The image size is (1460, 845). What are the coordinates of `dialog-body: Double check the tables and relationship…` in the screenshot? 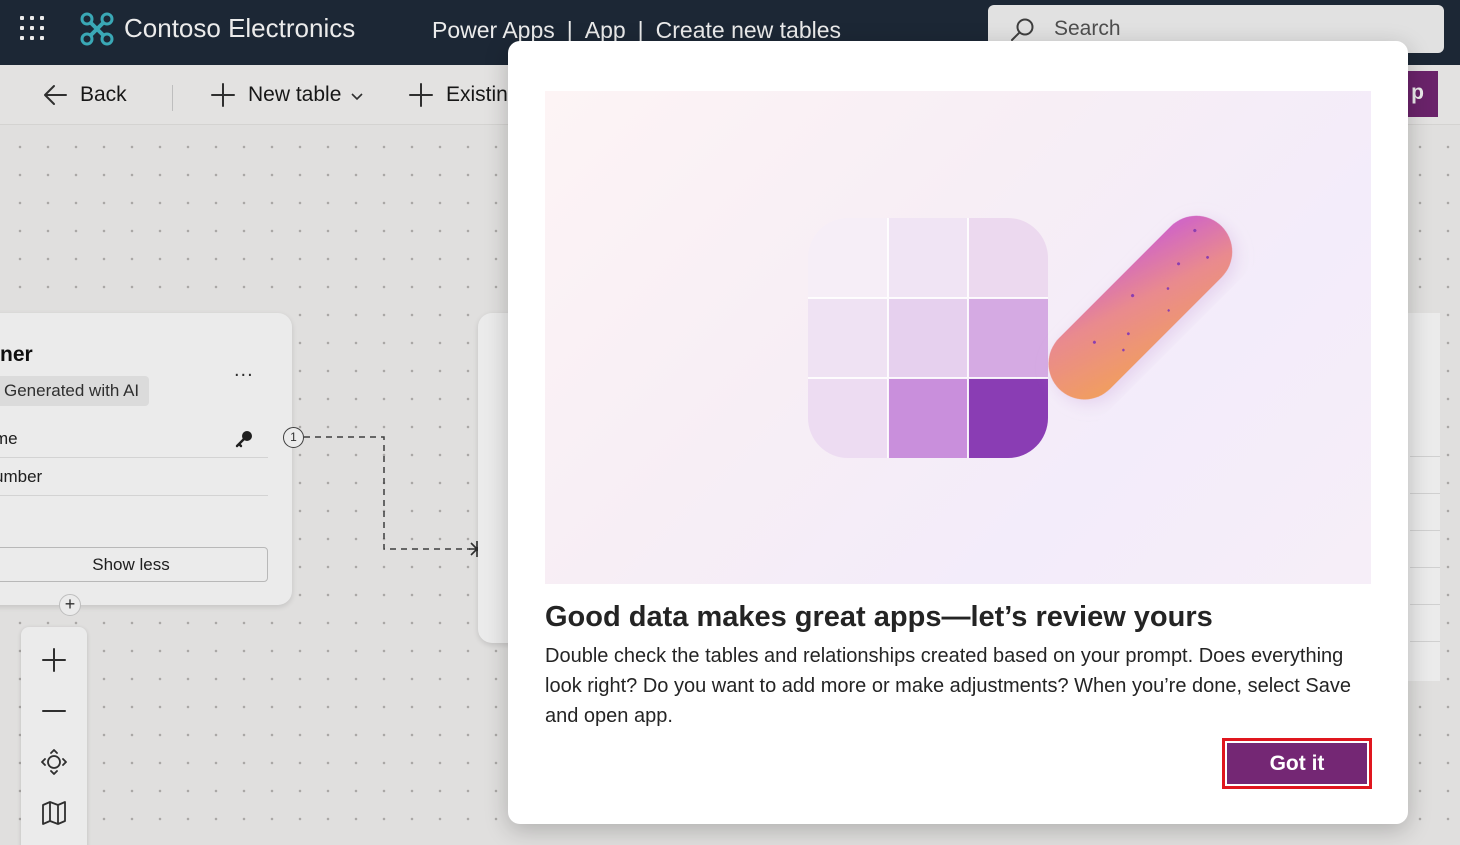 It's located at (948, 686).